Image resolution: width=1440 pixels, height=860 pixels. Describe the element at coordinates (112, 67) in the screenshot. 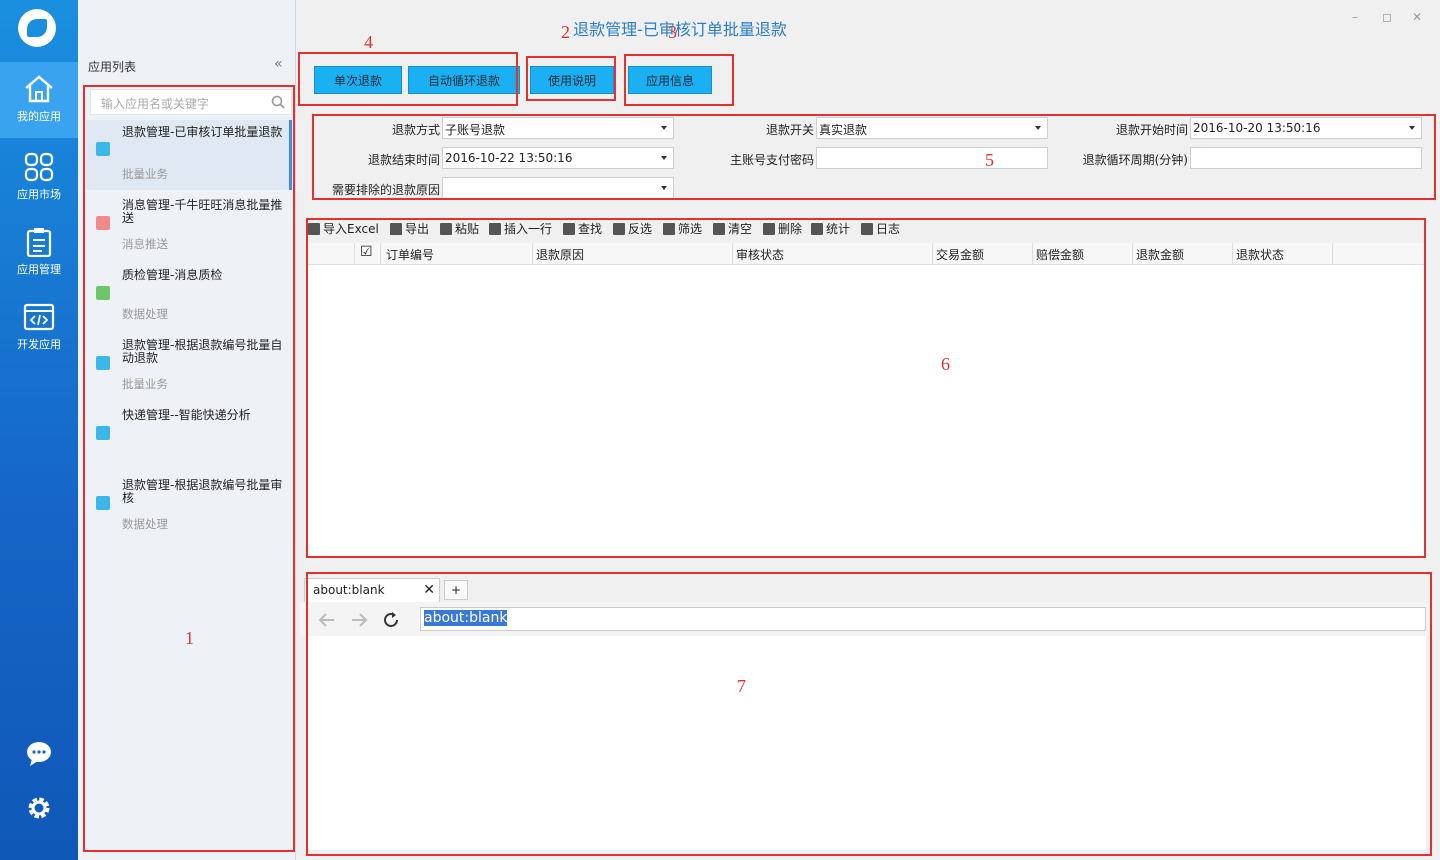

I see `app-list-title: 应用列表` at that location.